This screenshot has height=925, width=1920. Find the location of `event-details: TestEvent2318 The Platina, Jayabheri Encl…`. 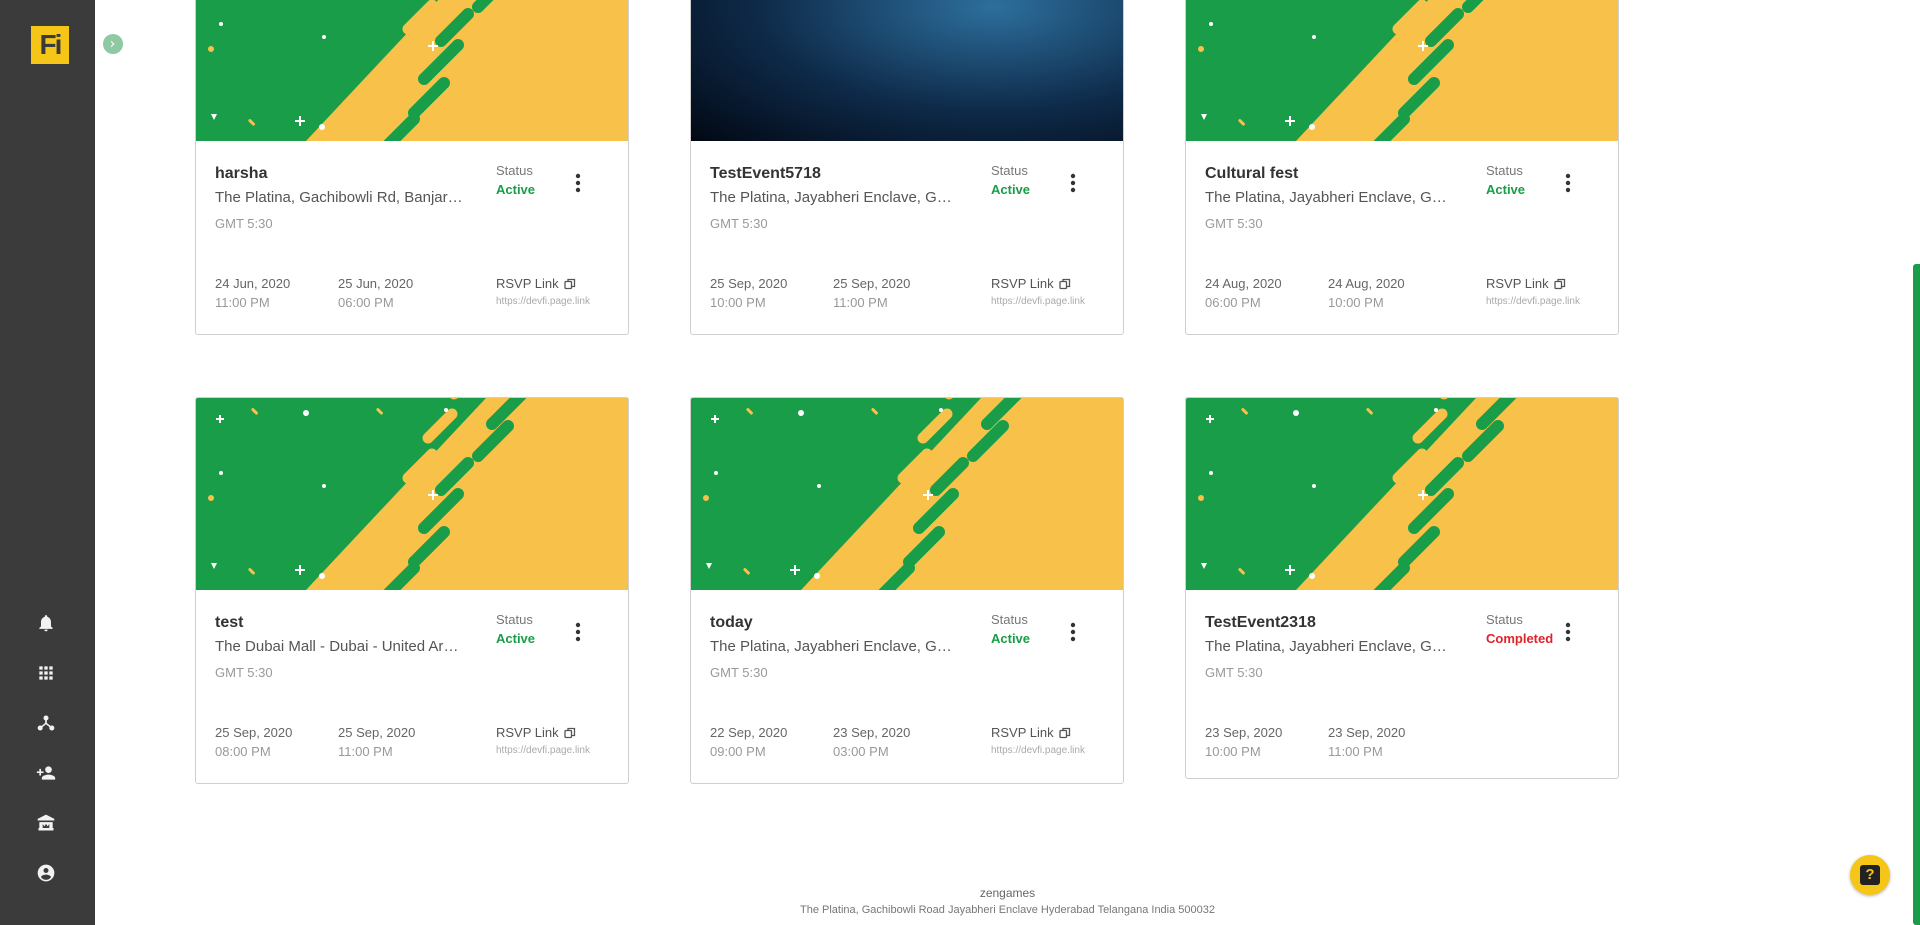

event-details: TestEvent2318 The Platina, Jayabheri Encl… is located at coordinates (1402, 684).